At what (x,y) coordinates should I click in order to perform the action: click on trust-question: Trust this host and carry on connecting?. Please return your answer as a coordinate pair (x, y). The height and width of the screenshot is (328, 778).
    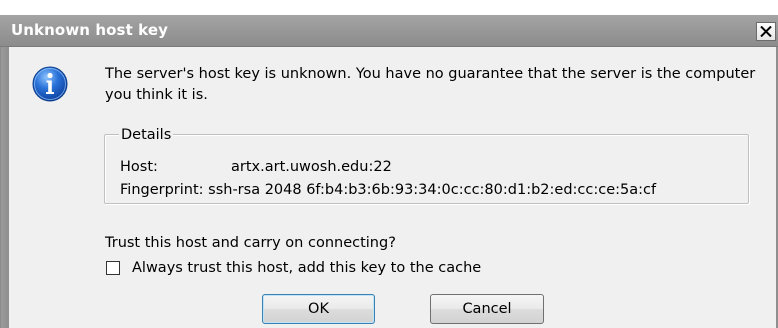
    Looking at the image, I should click on (250, 243).